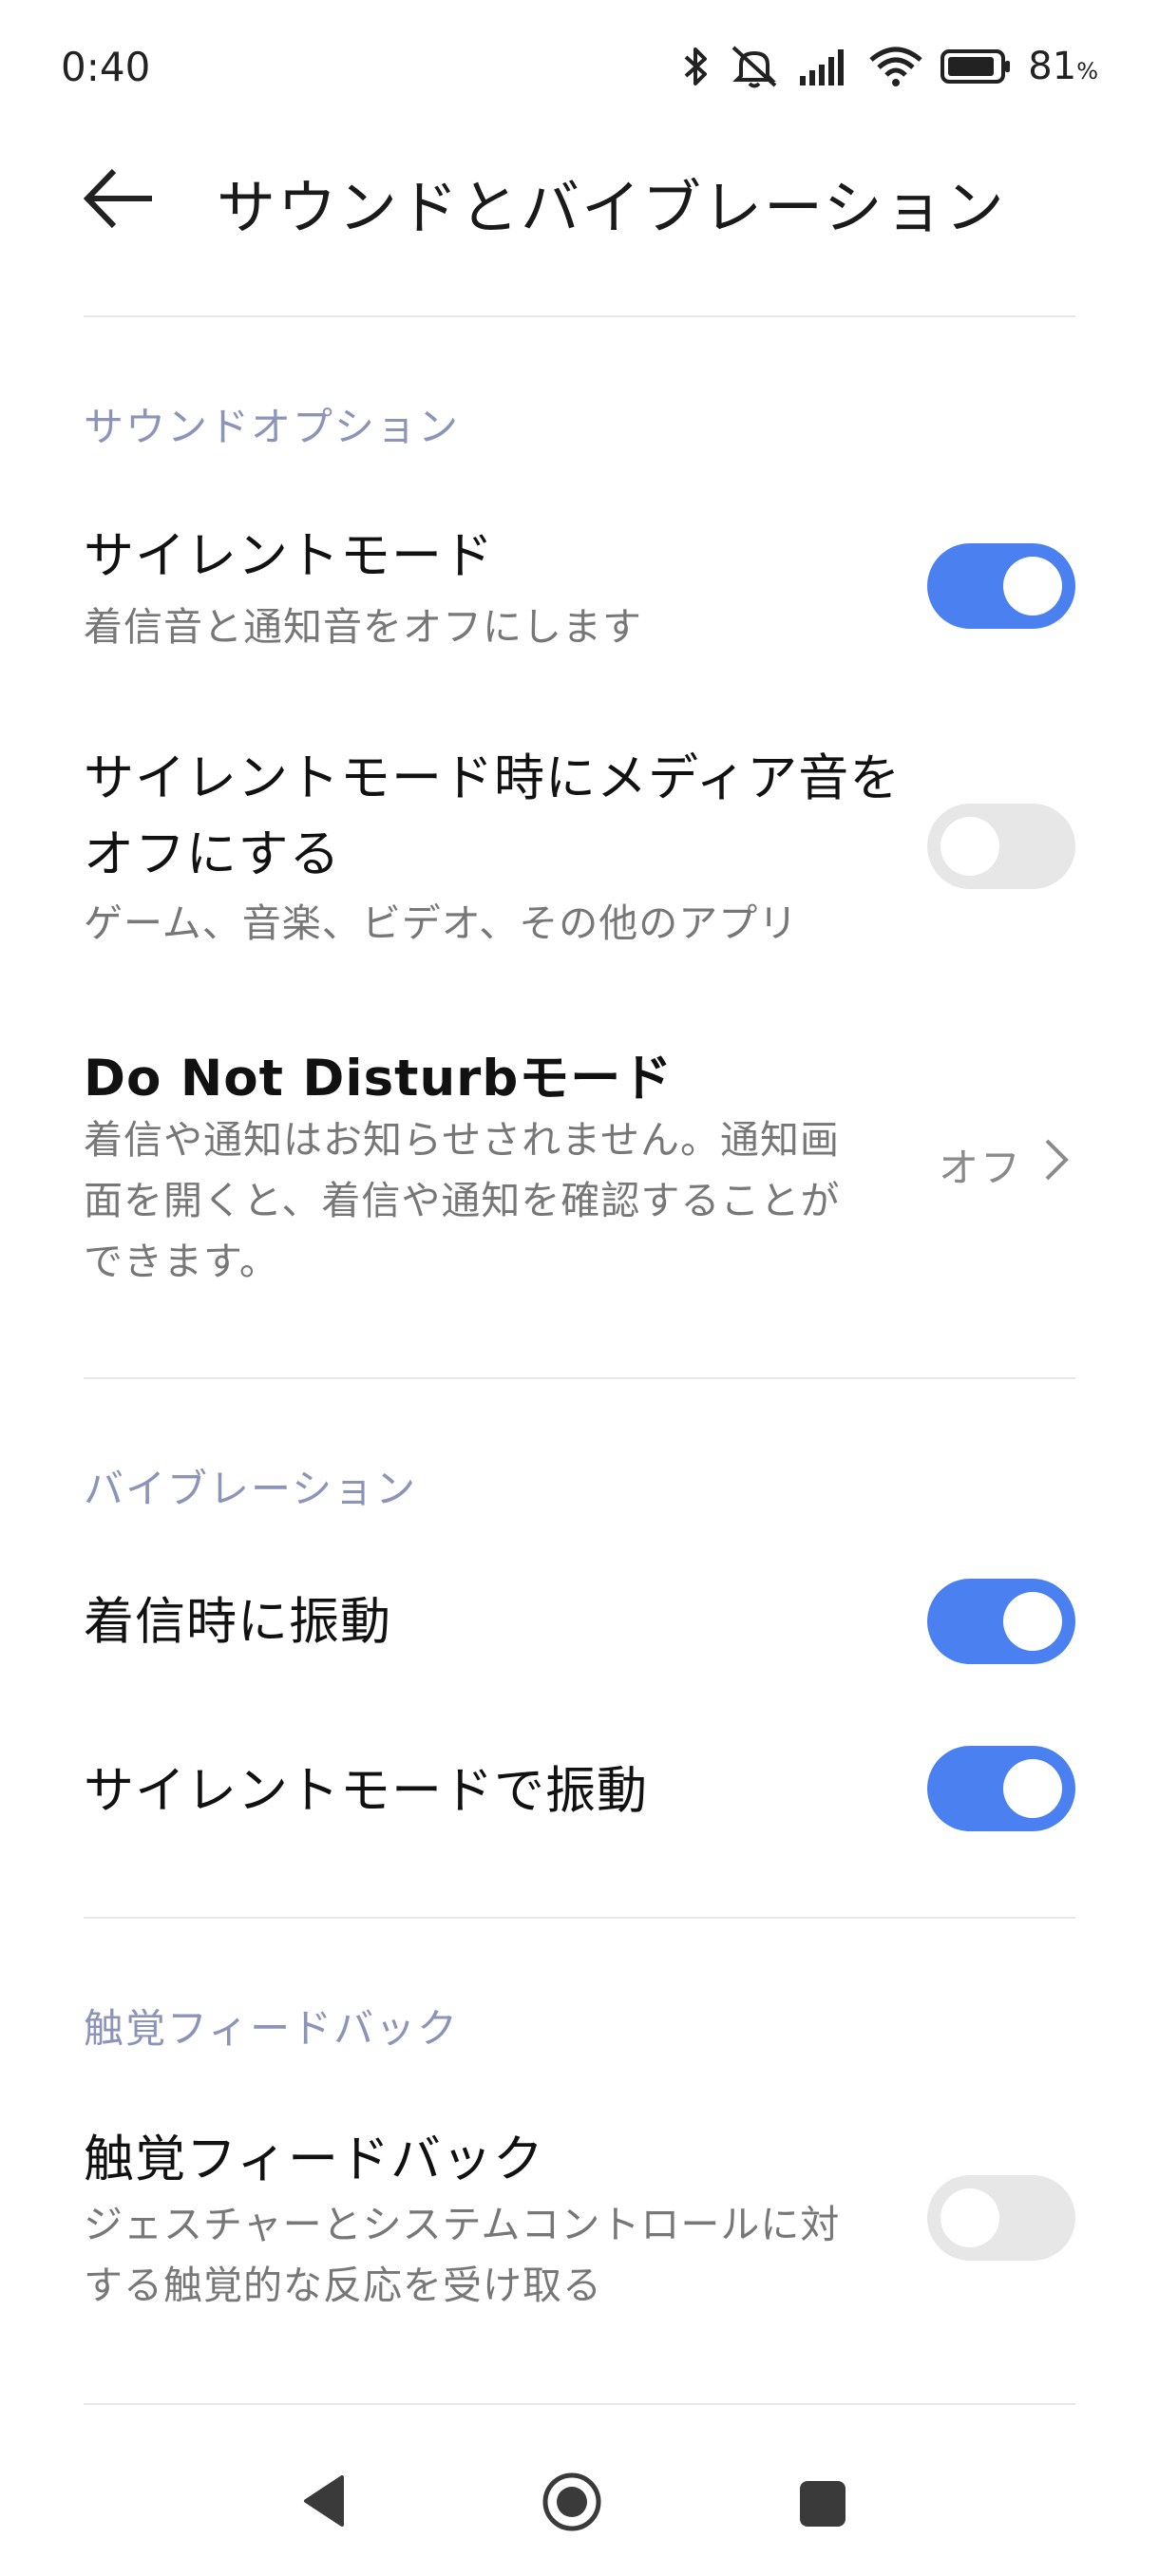 This screenshot has width=1159, height=2576. What do you see at coordinates (895, 66) in the screenshot?
I see `wifi-icon` at bounding box center [895, 66].